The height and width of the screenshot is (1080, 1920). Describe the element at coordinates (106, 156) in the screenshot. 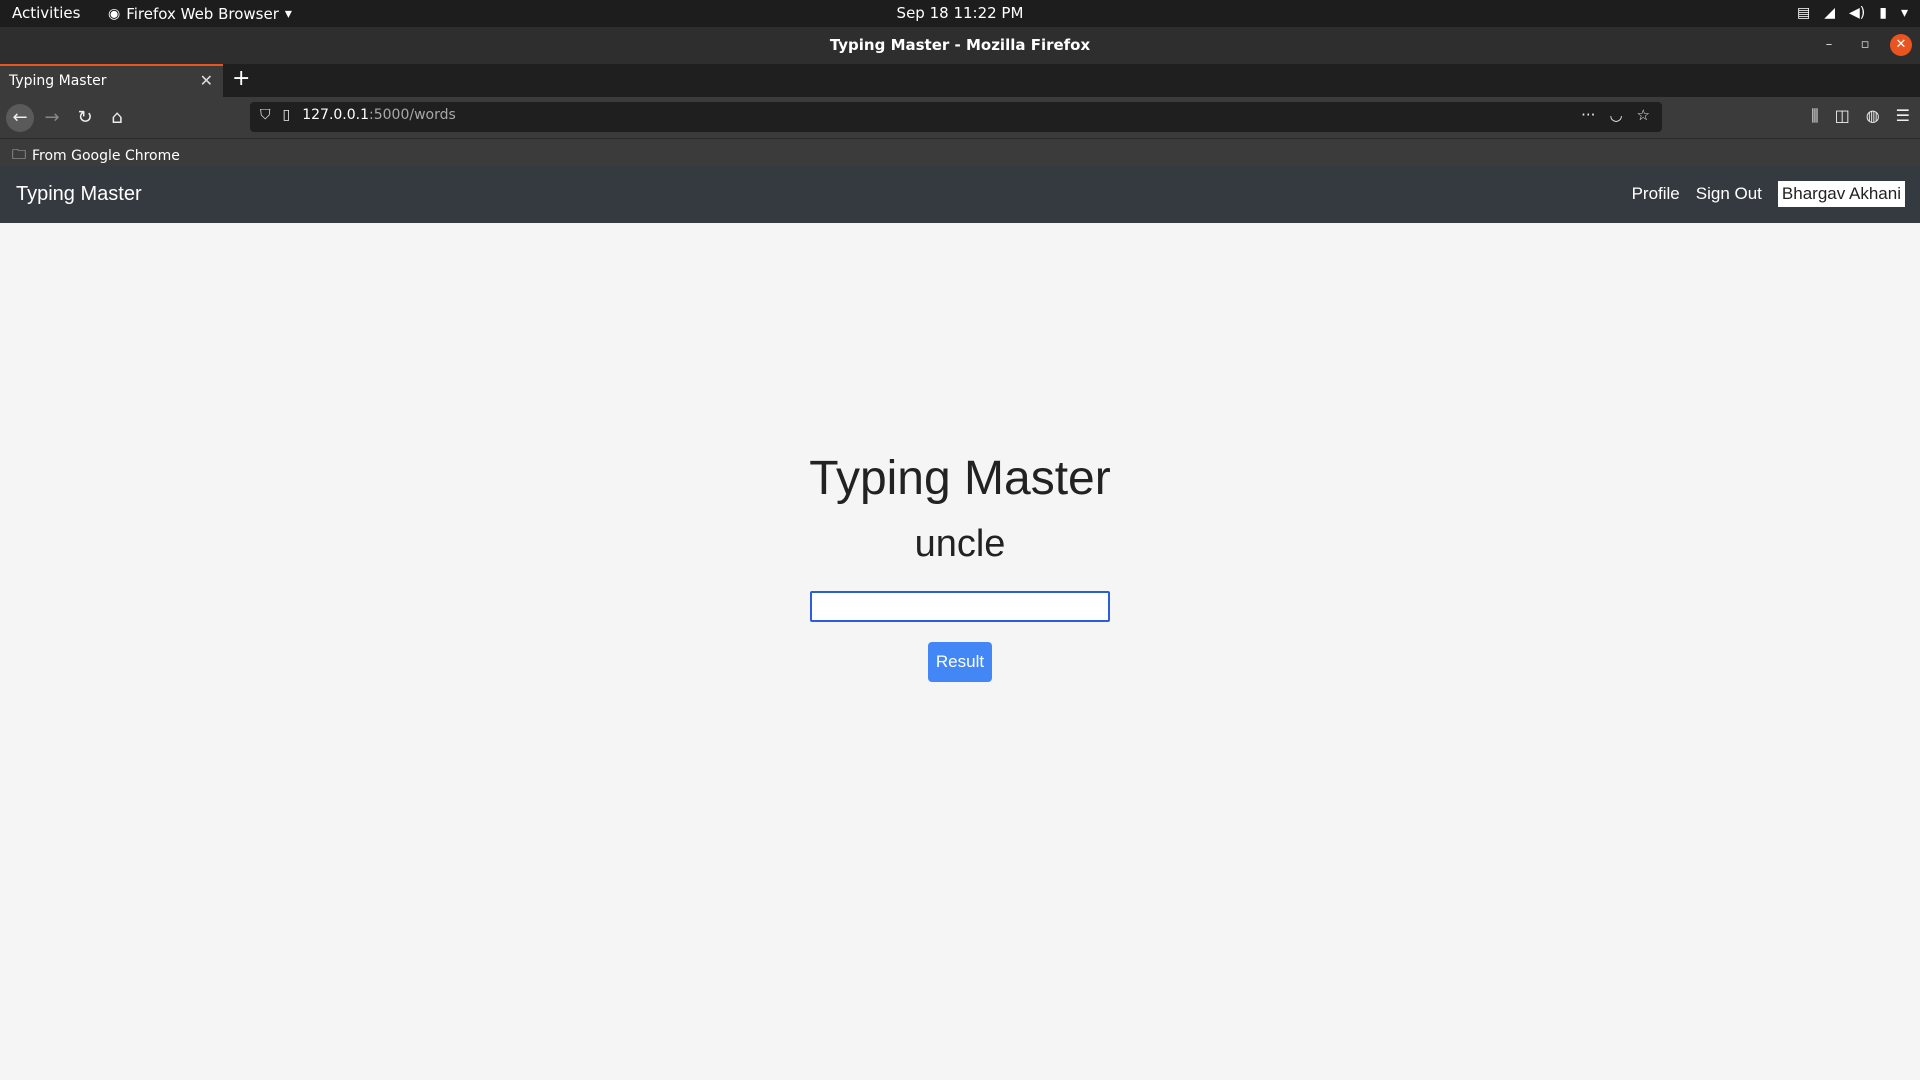

I see `bookmark-folder-label: From Google Chrome` at that location.